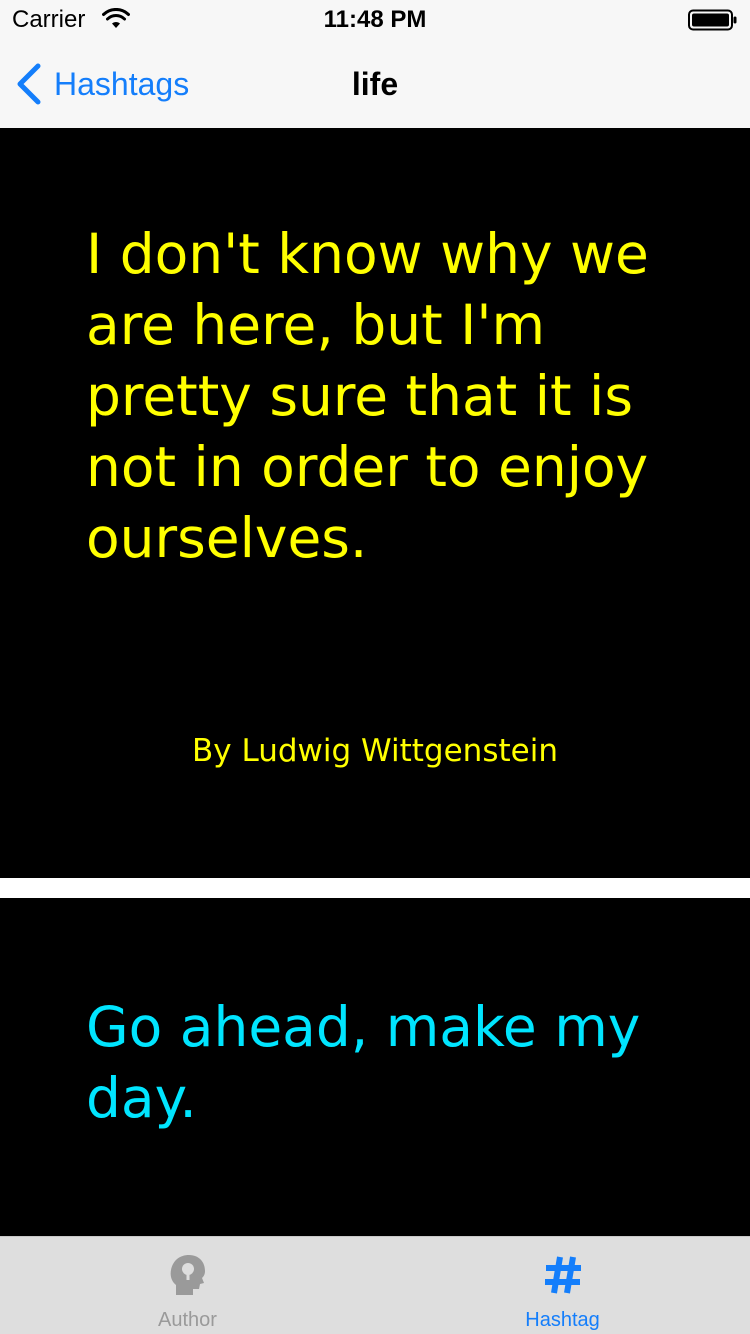 This screenshot has height=1334, width=750. Describe the element at coordinates (363, 1062) in the screenshot. I see `quote-text: Go ahead, make my day.` at that location.